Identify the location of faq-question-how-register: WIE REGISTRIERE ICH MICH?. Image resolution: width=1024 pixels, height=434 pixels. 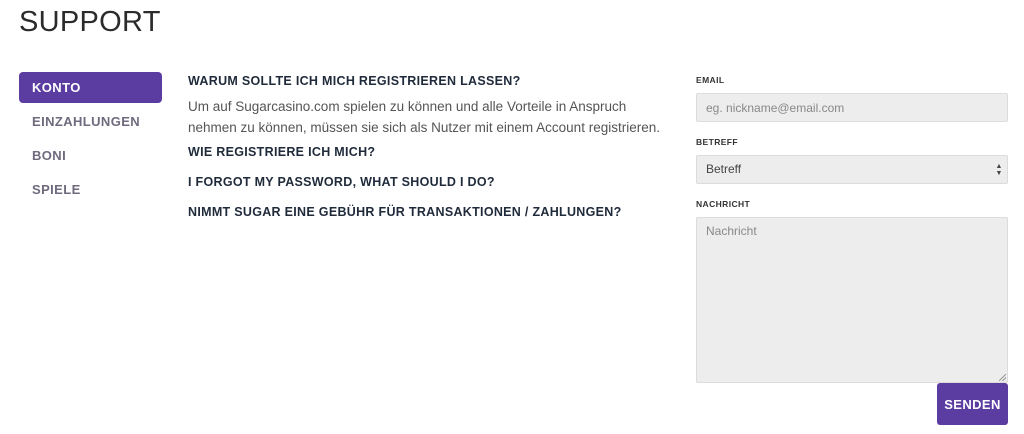
(433, 152).